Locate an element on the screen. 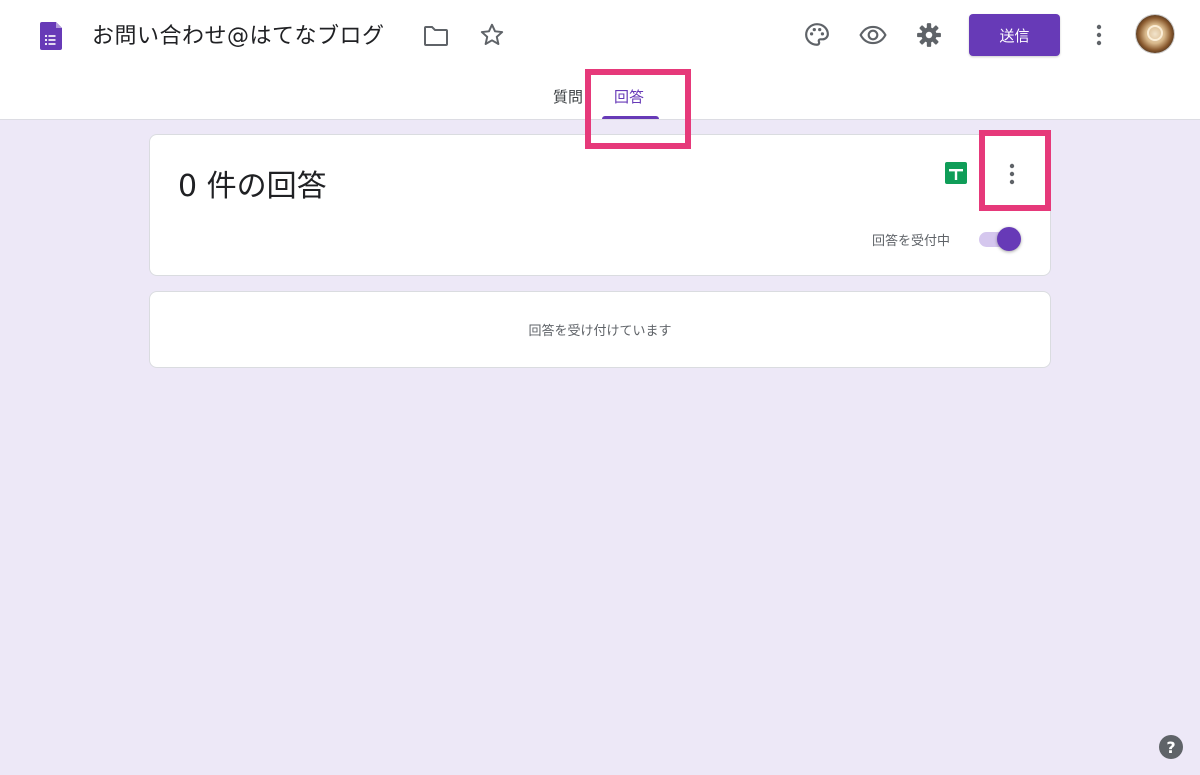  palette-icon is located at coordinates (817, 35).